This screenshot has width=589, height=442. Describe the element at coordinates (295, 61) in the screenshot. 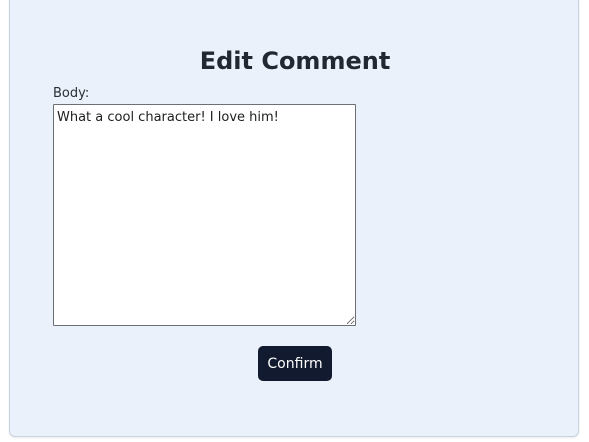

I see `page-title: Edit Comment` at that location.